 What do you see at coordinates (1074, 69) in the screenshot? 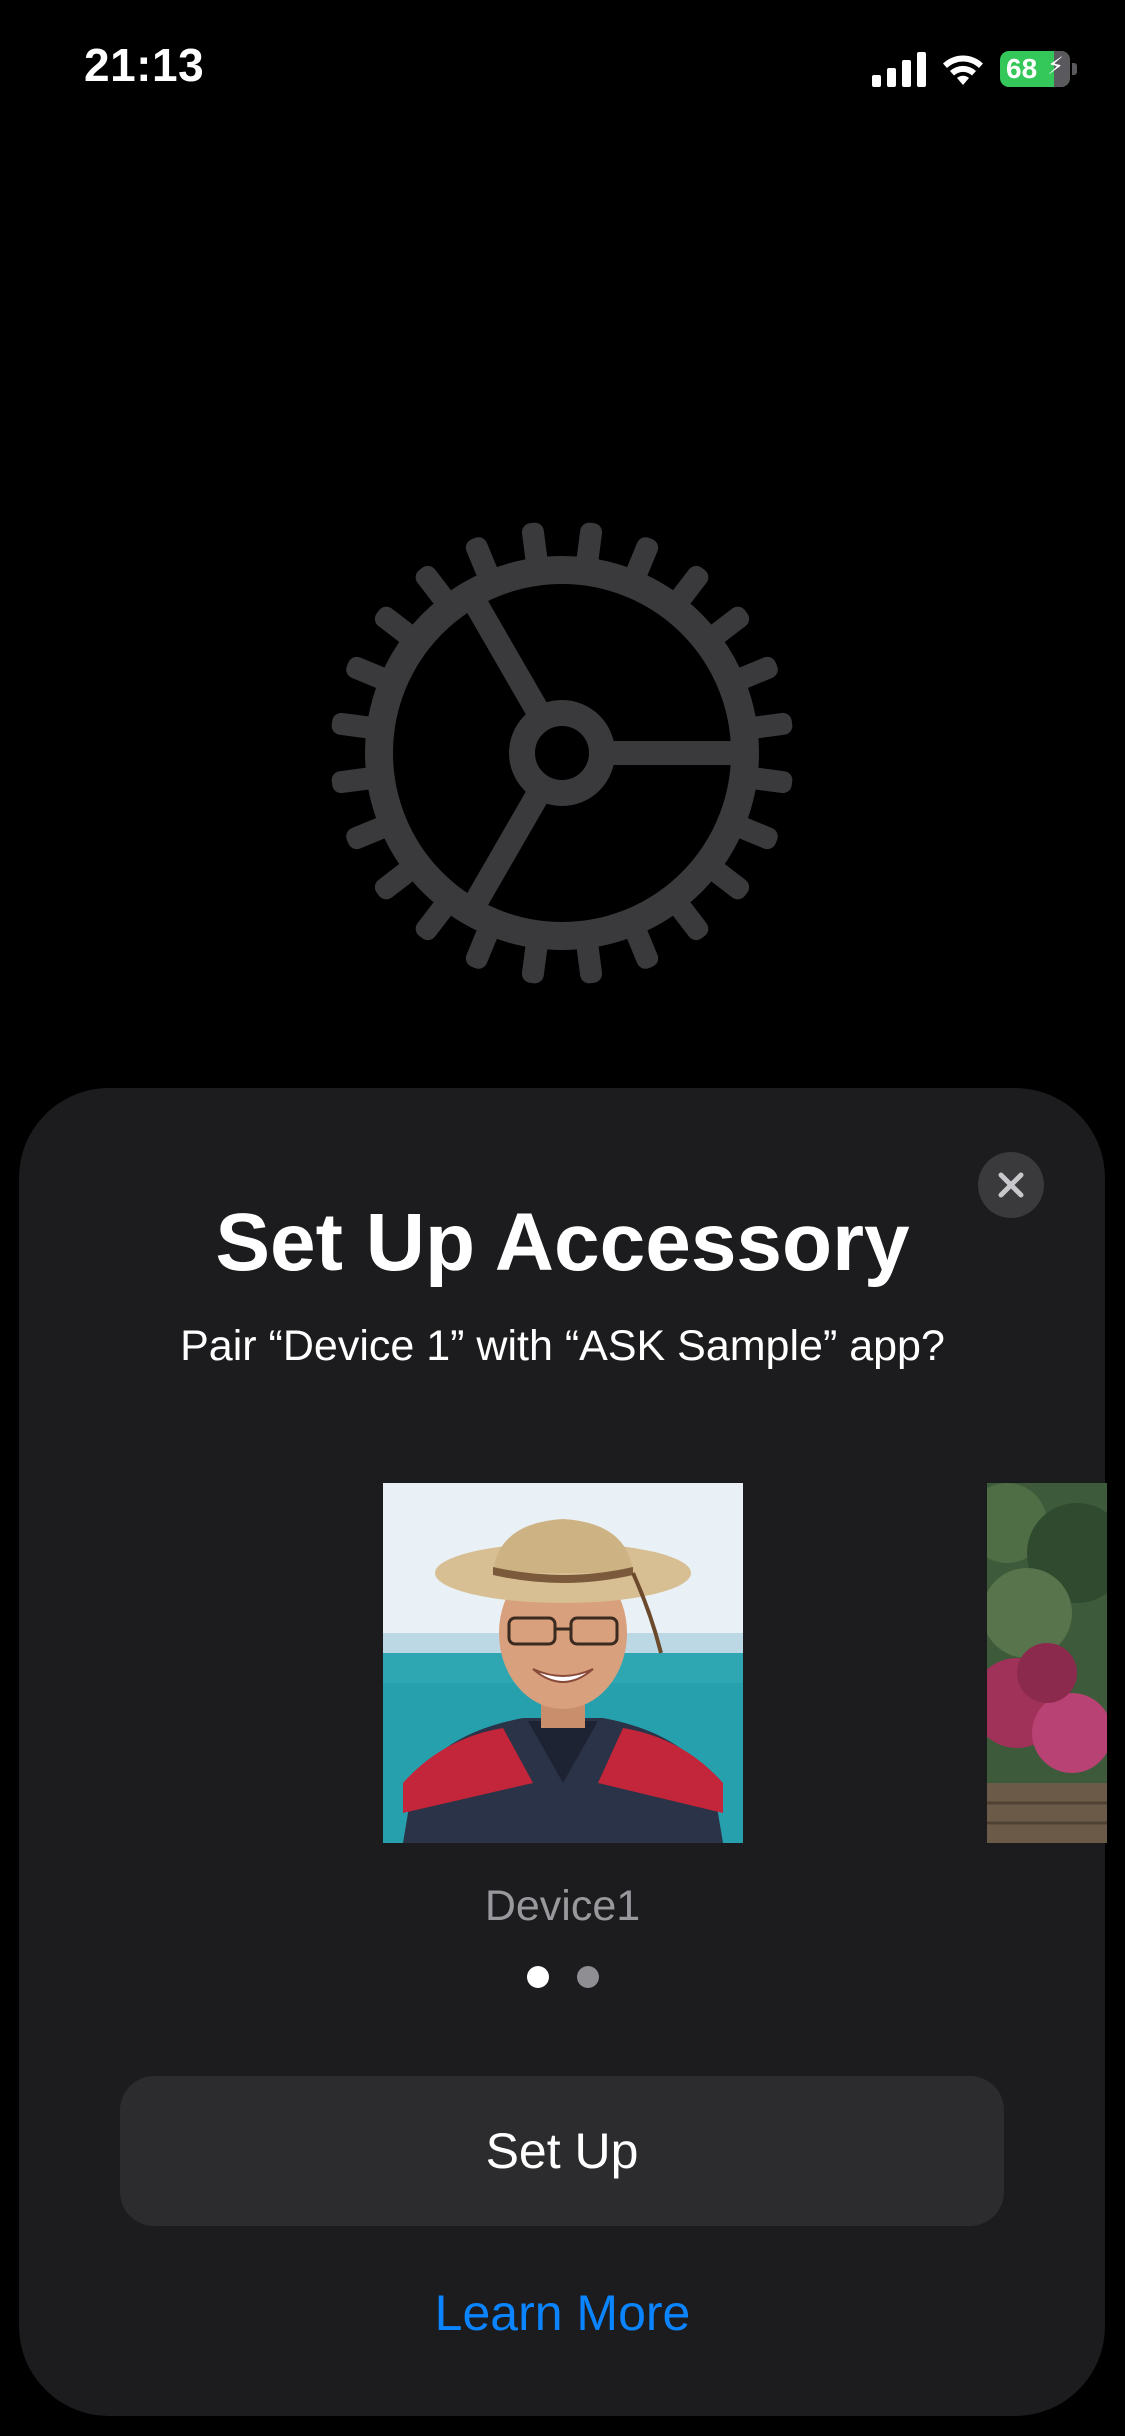
I see `battery-cap` at bounding box center [1074, 69].